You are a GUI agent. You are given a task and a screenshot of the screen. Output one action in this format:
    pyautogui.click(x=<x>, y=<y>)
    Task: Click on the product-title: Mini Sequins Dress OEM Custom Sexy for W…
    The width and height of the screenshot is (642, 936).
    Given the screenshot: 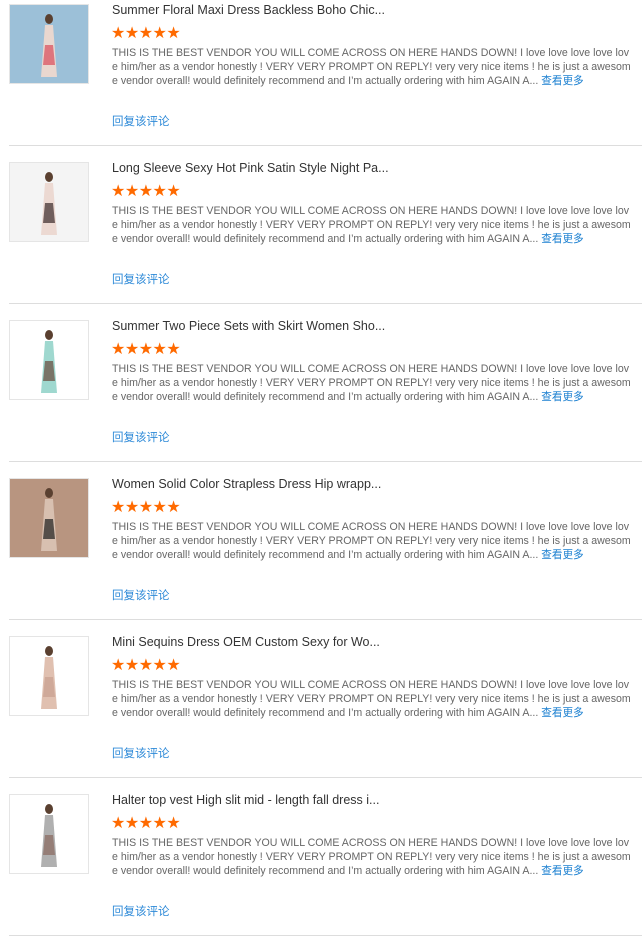 What is the action you would take?
    pyautogui.click(x=246, y=642)
    